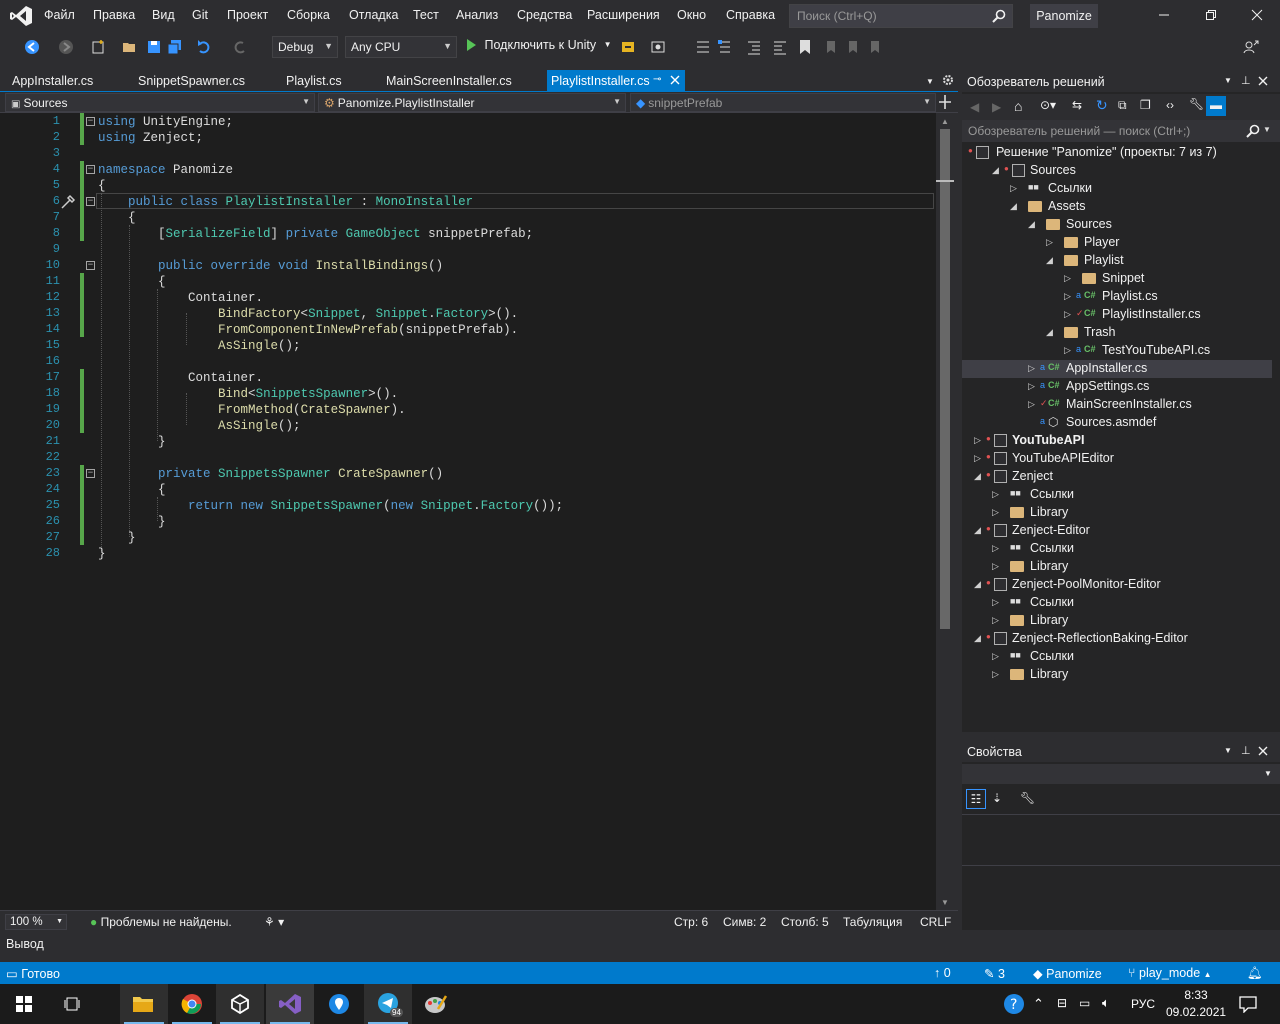  I want to click on home-icon: ⌂, so click(1018, 106).